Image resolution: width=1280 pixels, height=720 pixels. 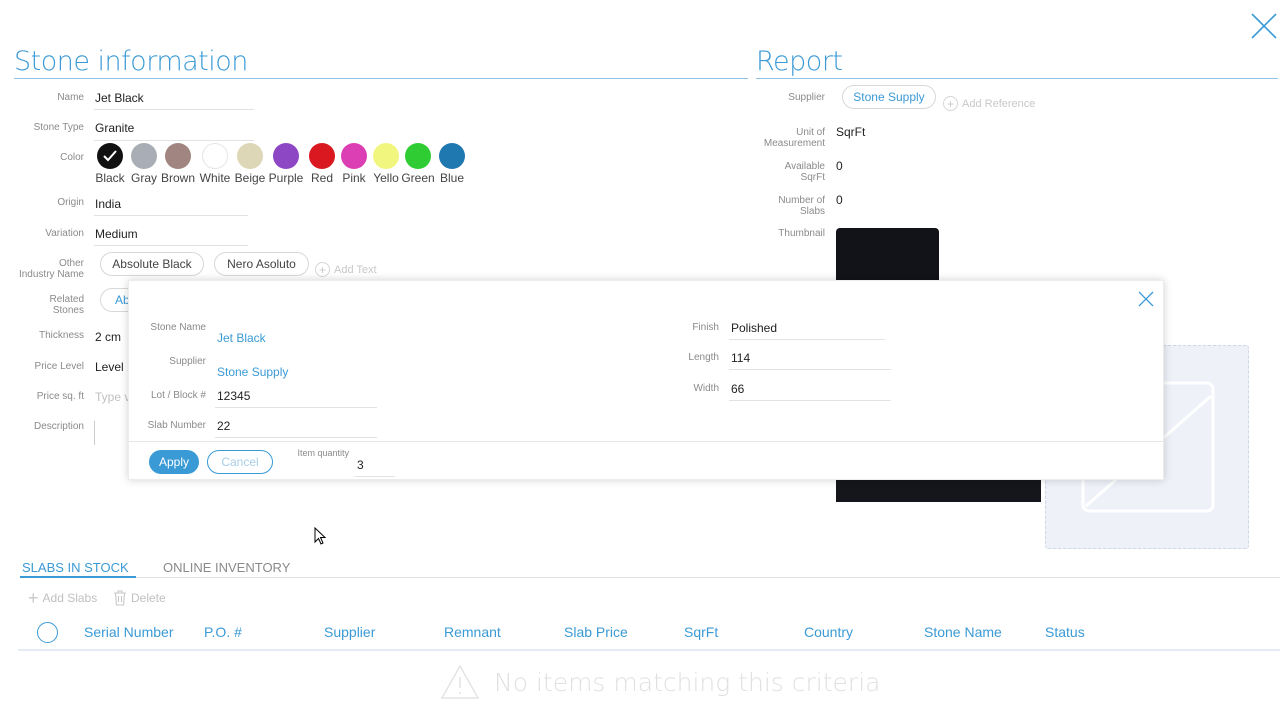 What do you see at coordinates (460, 682) in the screenshot?
I see `warning-icon` at bounding box center [460, 682].